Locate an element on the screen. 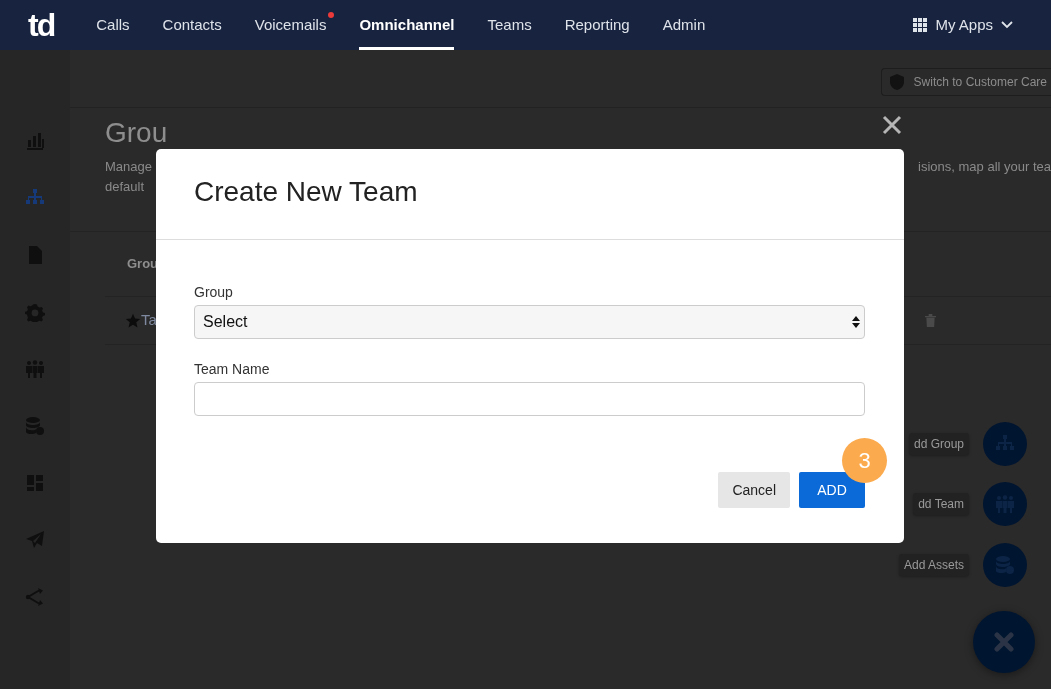 This screenshot has width=1051, height=689. database-icon is located at coordinates (35, 425).